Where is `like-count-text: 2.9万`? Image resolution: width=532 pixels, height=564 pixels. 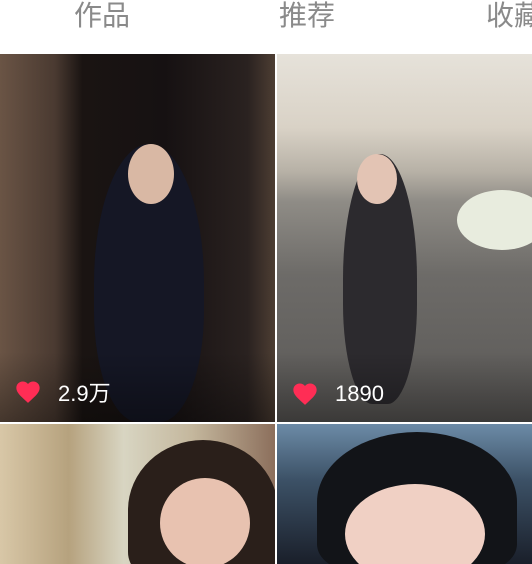
like-count-text: 2.9万 is located at coordinates (84, 393).